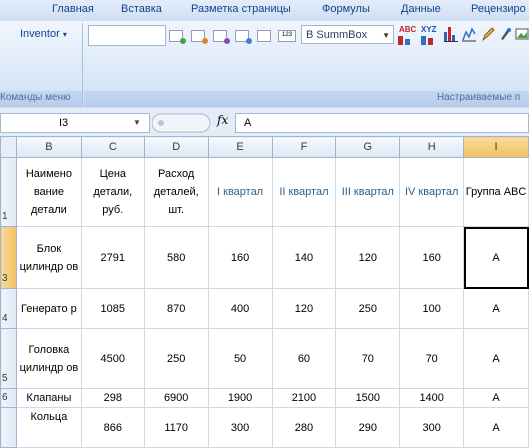 Image resolution: width=529 pixels, height=448 pixels. What do you see at coordinates (240, 192) in the screenshot?
I see `table-cell: I квартал` at bounding box center [240, 192].